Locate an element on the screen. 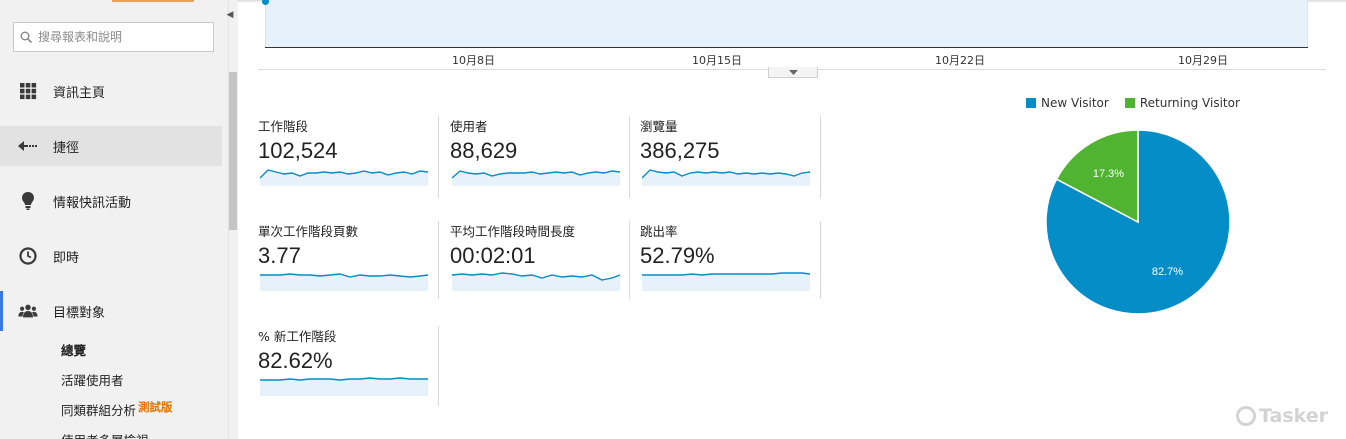 The image size is (1346, 439). sub-item-user-explorer: 使用者多層檢視 is located at coordinates (105, 434).